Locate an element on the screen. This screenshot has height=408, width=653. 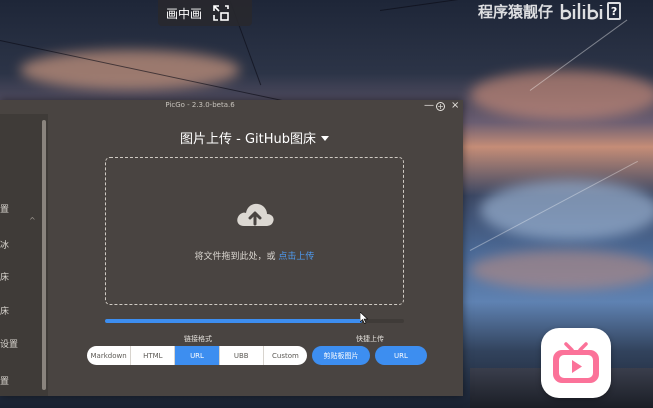
format-ubb-button: UBB is located at coordinates (242, 355).